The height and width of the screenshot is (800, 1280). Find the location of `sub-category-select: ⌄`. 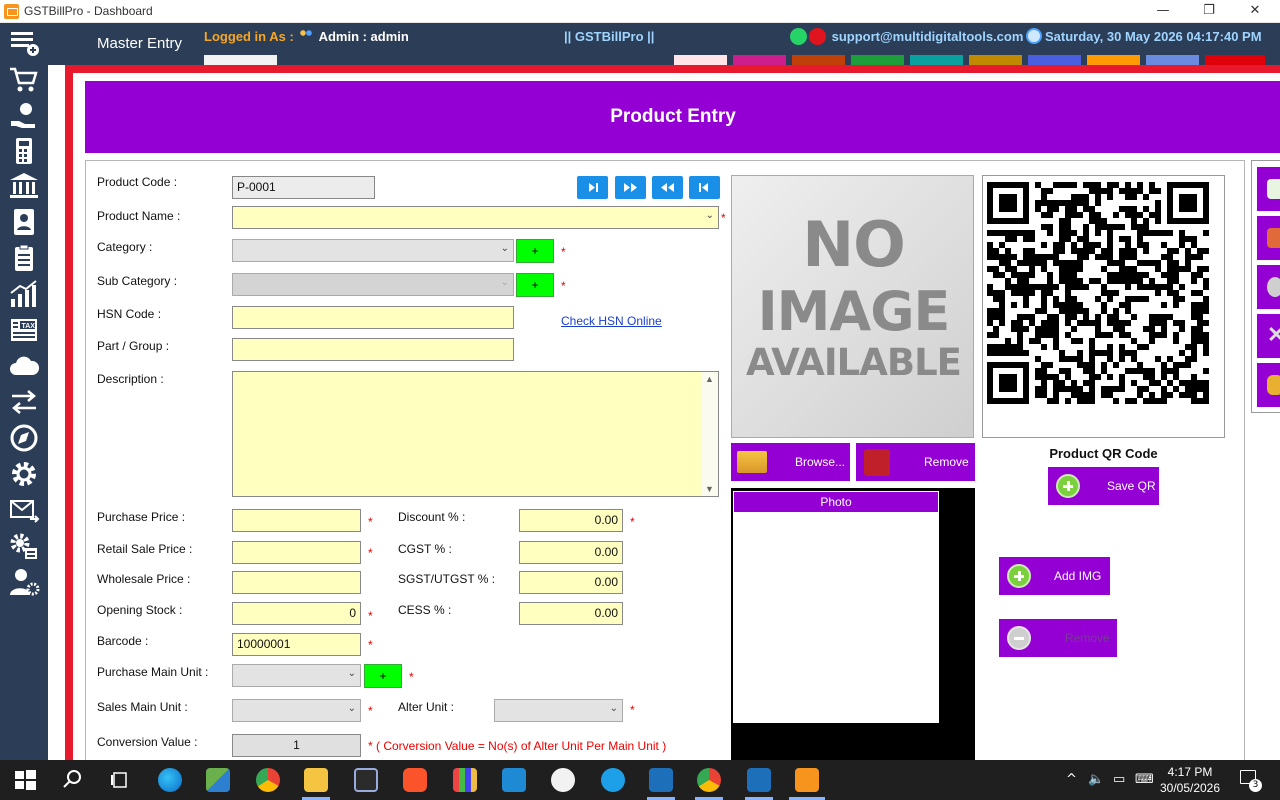

sub-category-select: ⌄ is located at coordinates (373, 284).